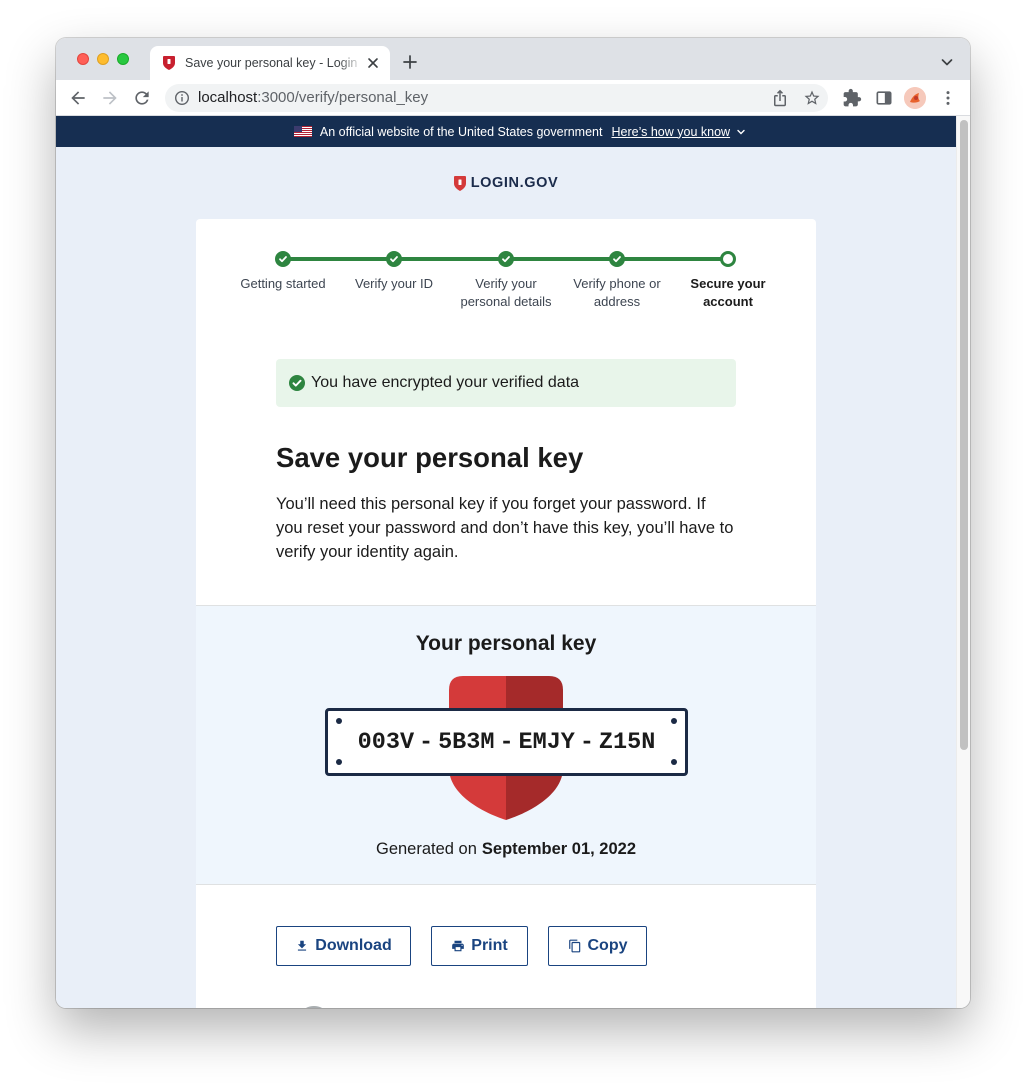 The width and height of the screenshot is (1026, 1083). What do you see at coordinates (575, 946) in the screenshot?
I see `copy-icon` at bounding box center [575, 946].